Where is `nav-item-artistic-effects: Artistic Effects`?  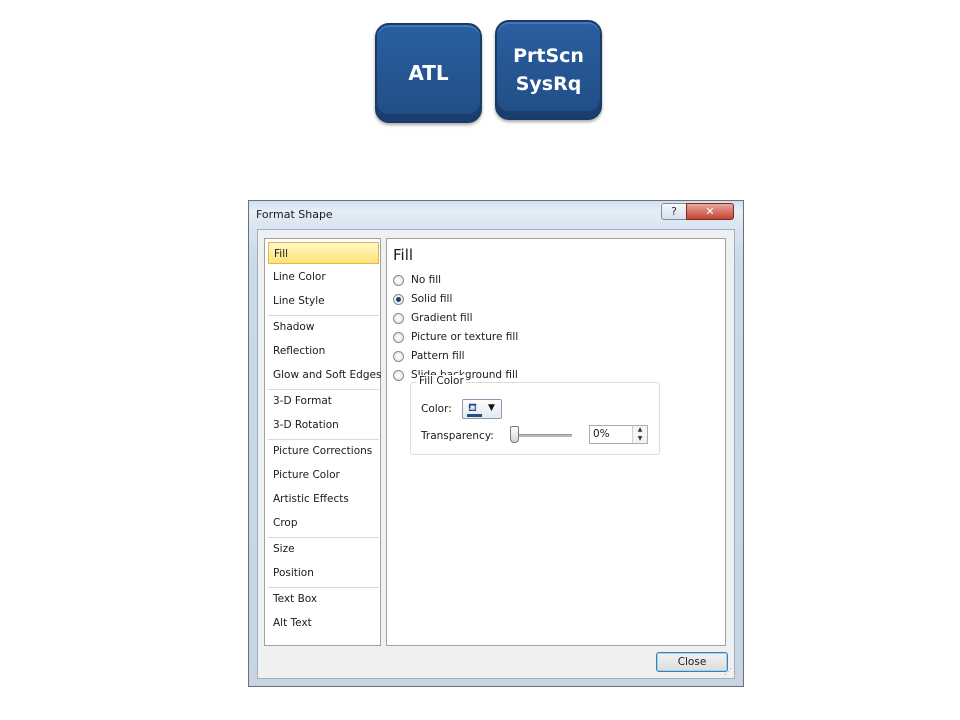
nav-item-artistic-effects: Artistic Effects is located at coordinates (324, 499).